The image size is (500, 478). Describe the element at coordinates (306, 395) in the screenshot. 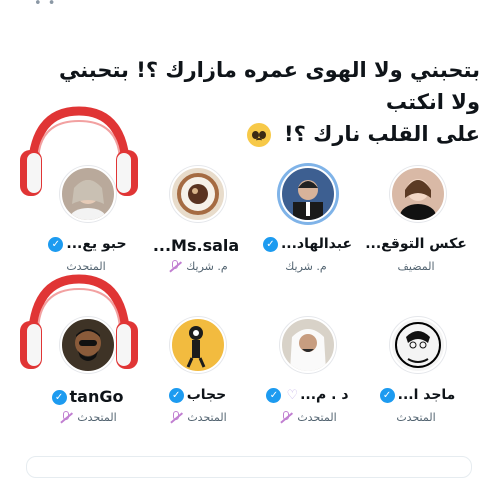

I see `speaker-name: د . م...♡✓` at that location.